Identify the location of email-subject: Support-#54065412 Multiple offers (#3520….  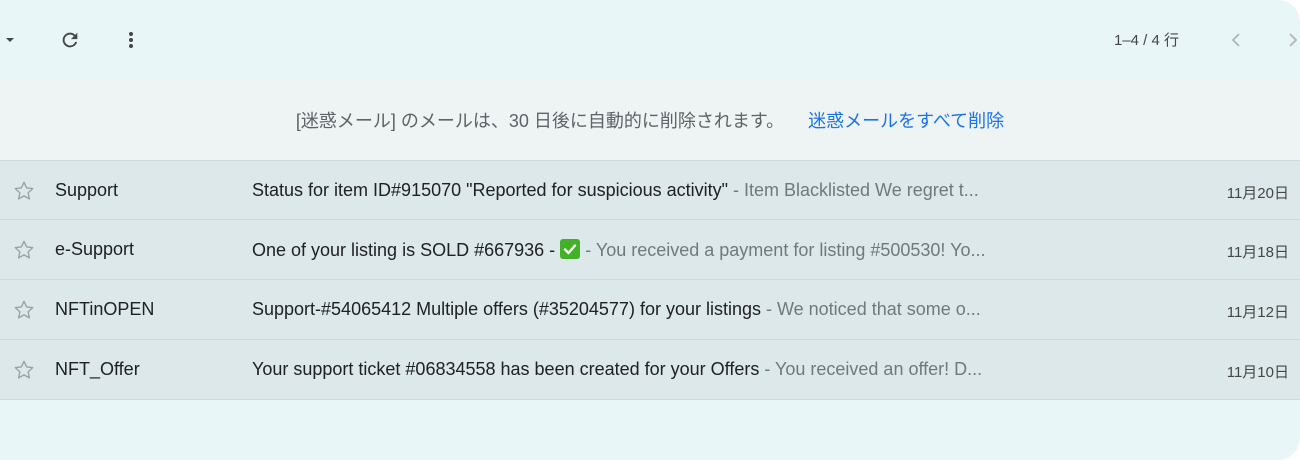
(506, 309).